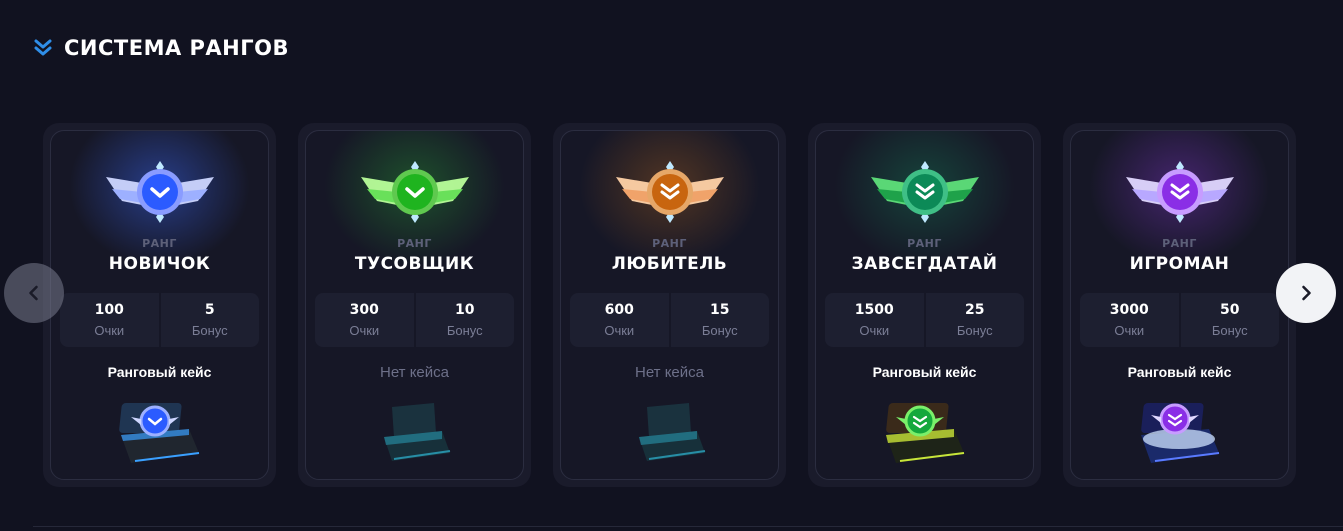 Image resolution: width=1343 pixels, height=531 pixels. I want to click on rank-name: НОВИЧОК, so click(159, 264).